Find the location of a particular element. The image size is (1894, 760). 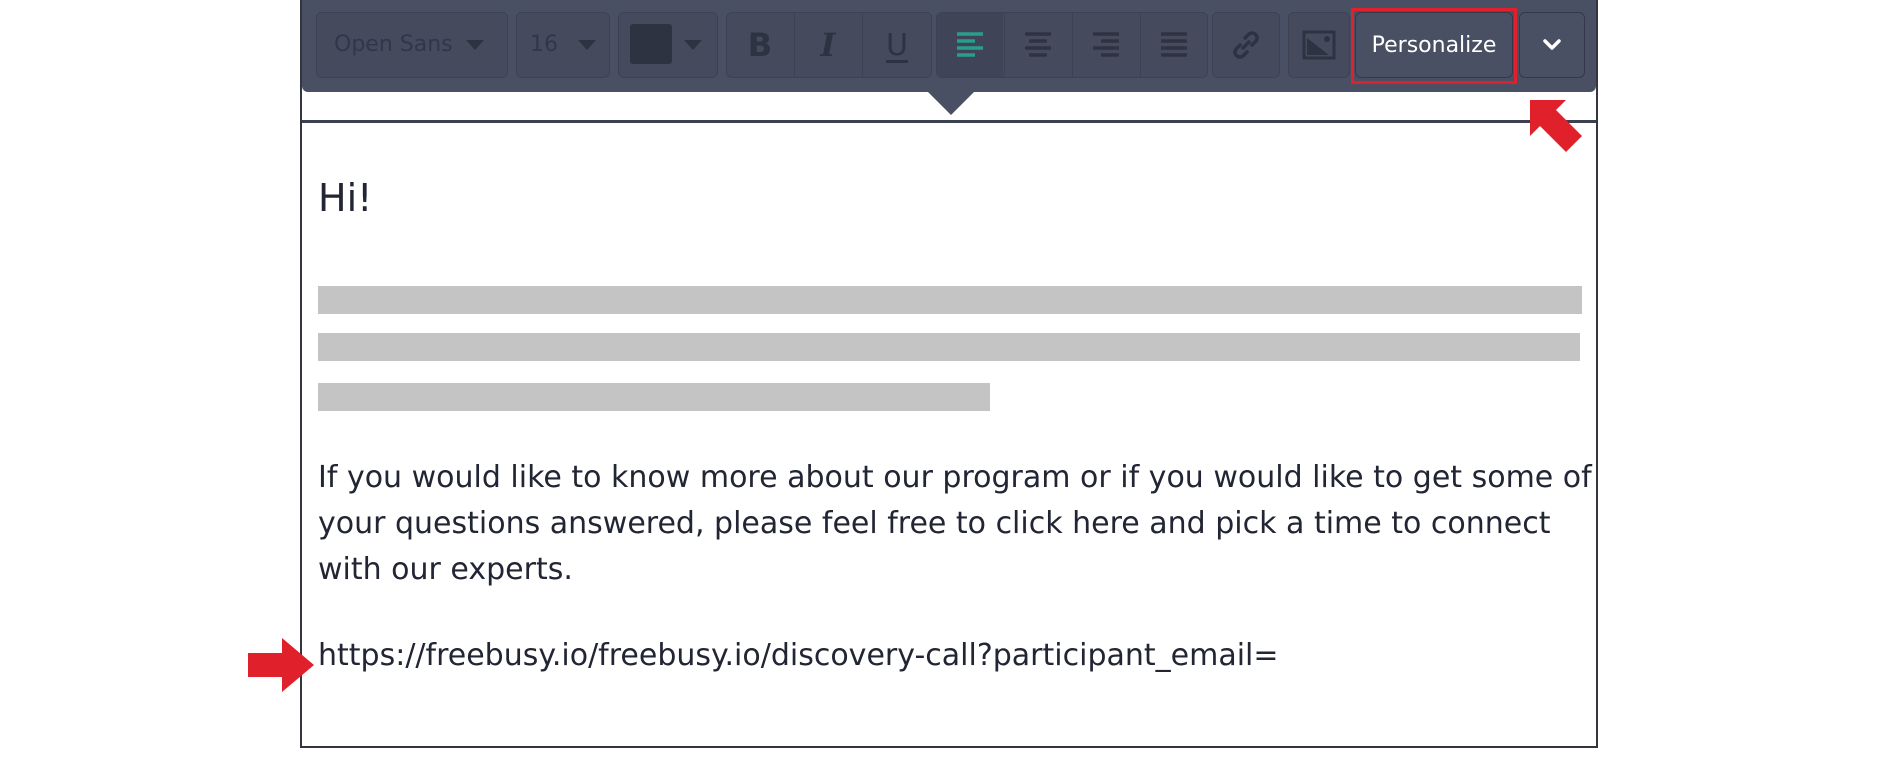

underline-icon: U is located at coordinates (897, 45).